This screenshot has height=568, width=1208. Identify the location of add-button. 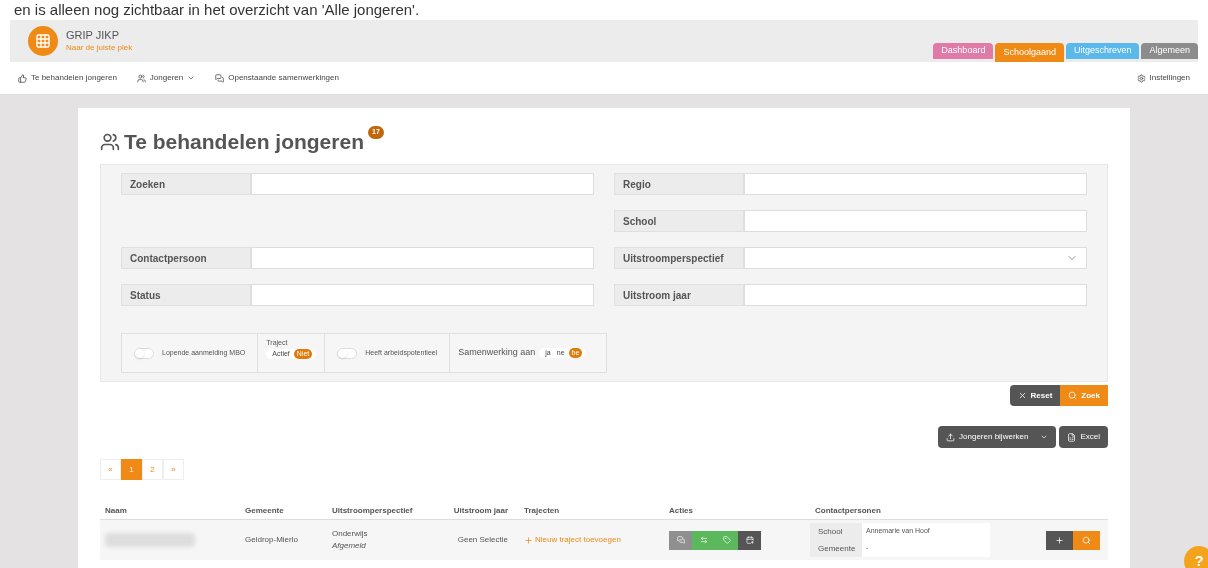
(1059, 540).